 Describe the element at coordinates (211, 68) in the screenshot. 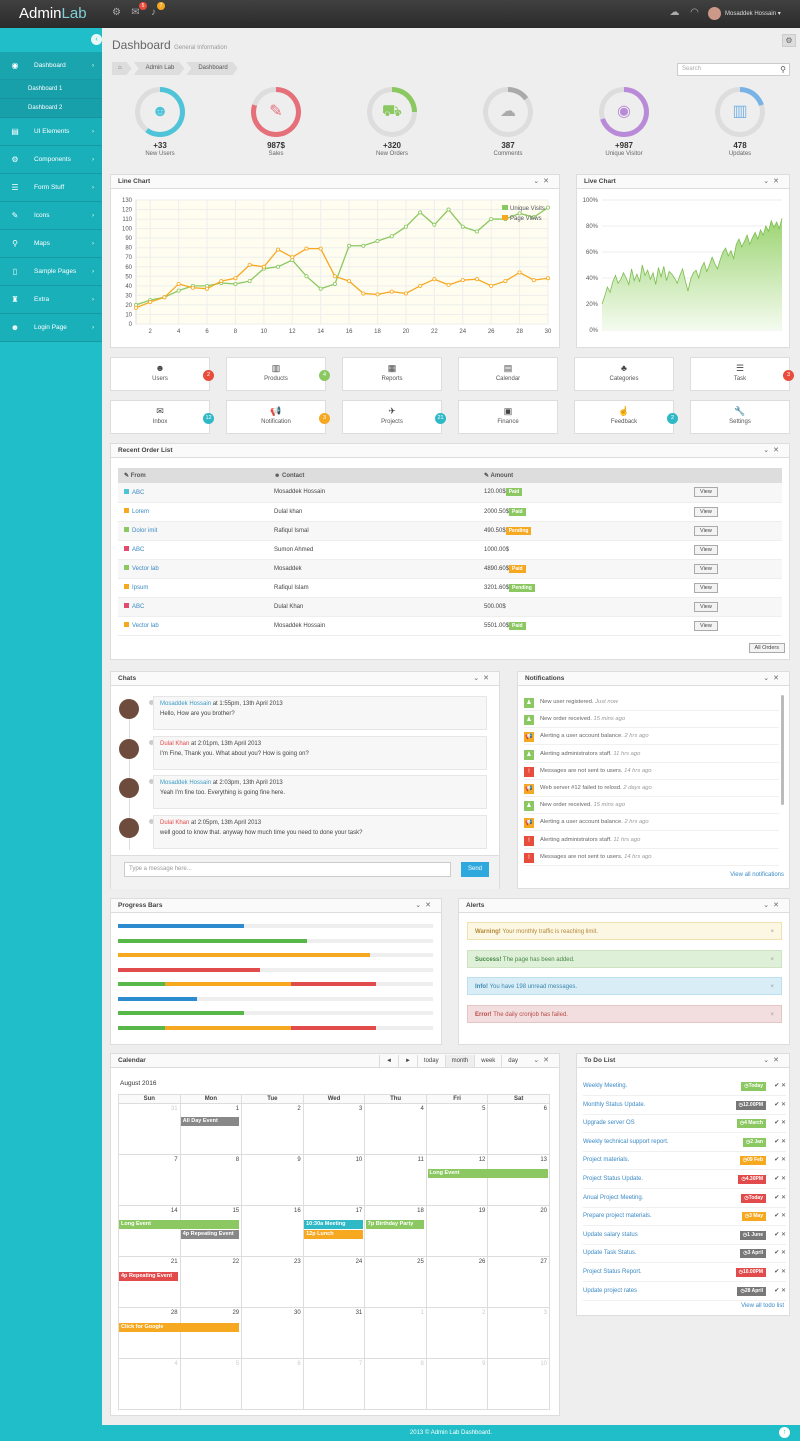

I see `breadcrumb-item: Dashboard` at that location.